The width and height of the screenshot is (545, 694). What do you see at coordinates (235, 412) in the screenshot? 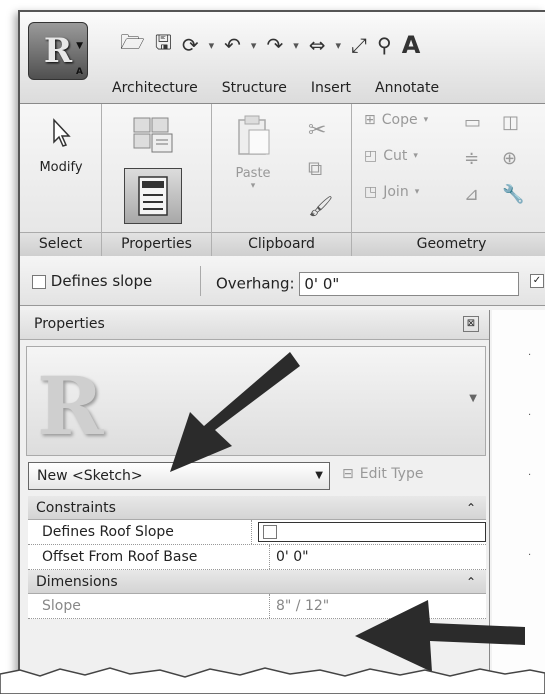
I see `arrow-to-type-selector` at bounding box center [235, 412].